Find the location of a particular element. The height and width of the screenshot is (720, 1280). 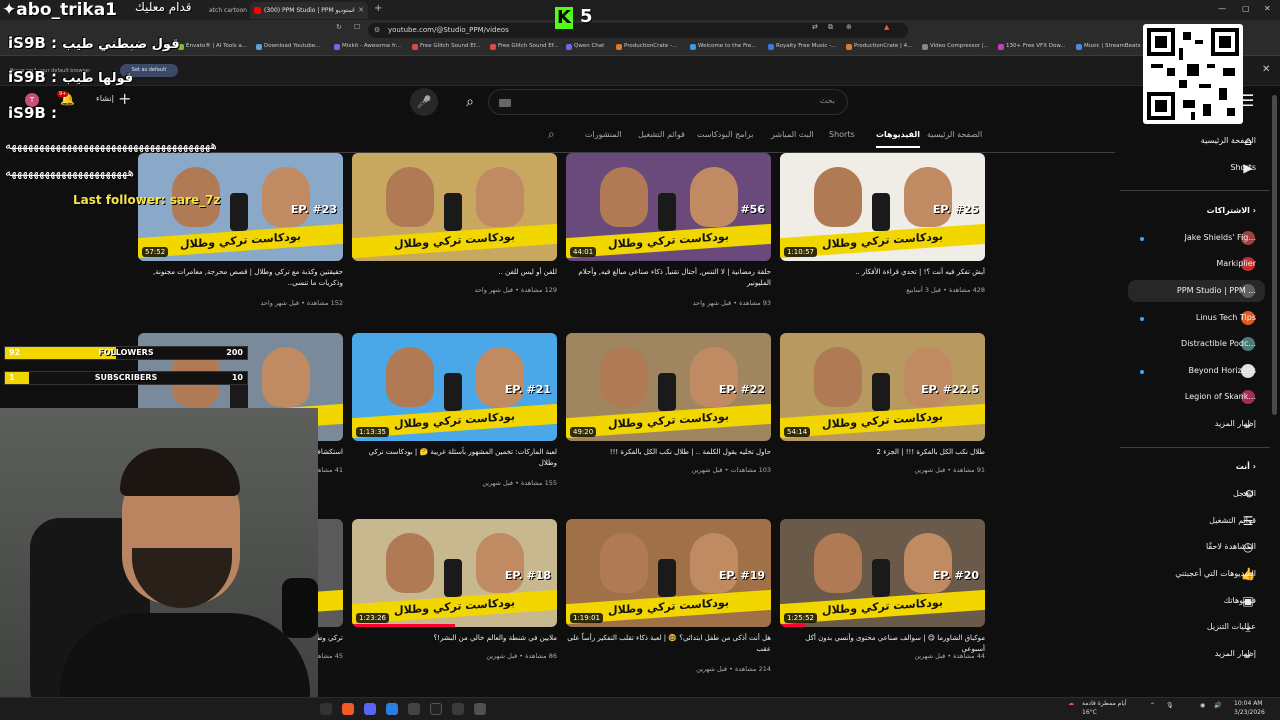

stream-username: ✦abo_trika1 is located at coordinates (59, 10).